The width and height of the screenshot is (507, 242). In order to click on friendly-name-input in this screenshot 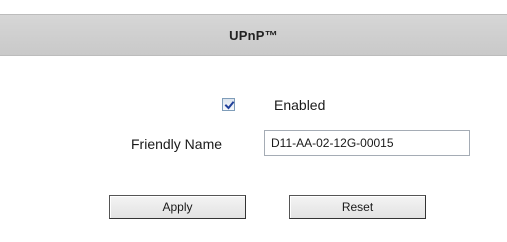, I will do `click(367, 143)`.